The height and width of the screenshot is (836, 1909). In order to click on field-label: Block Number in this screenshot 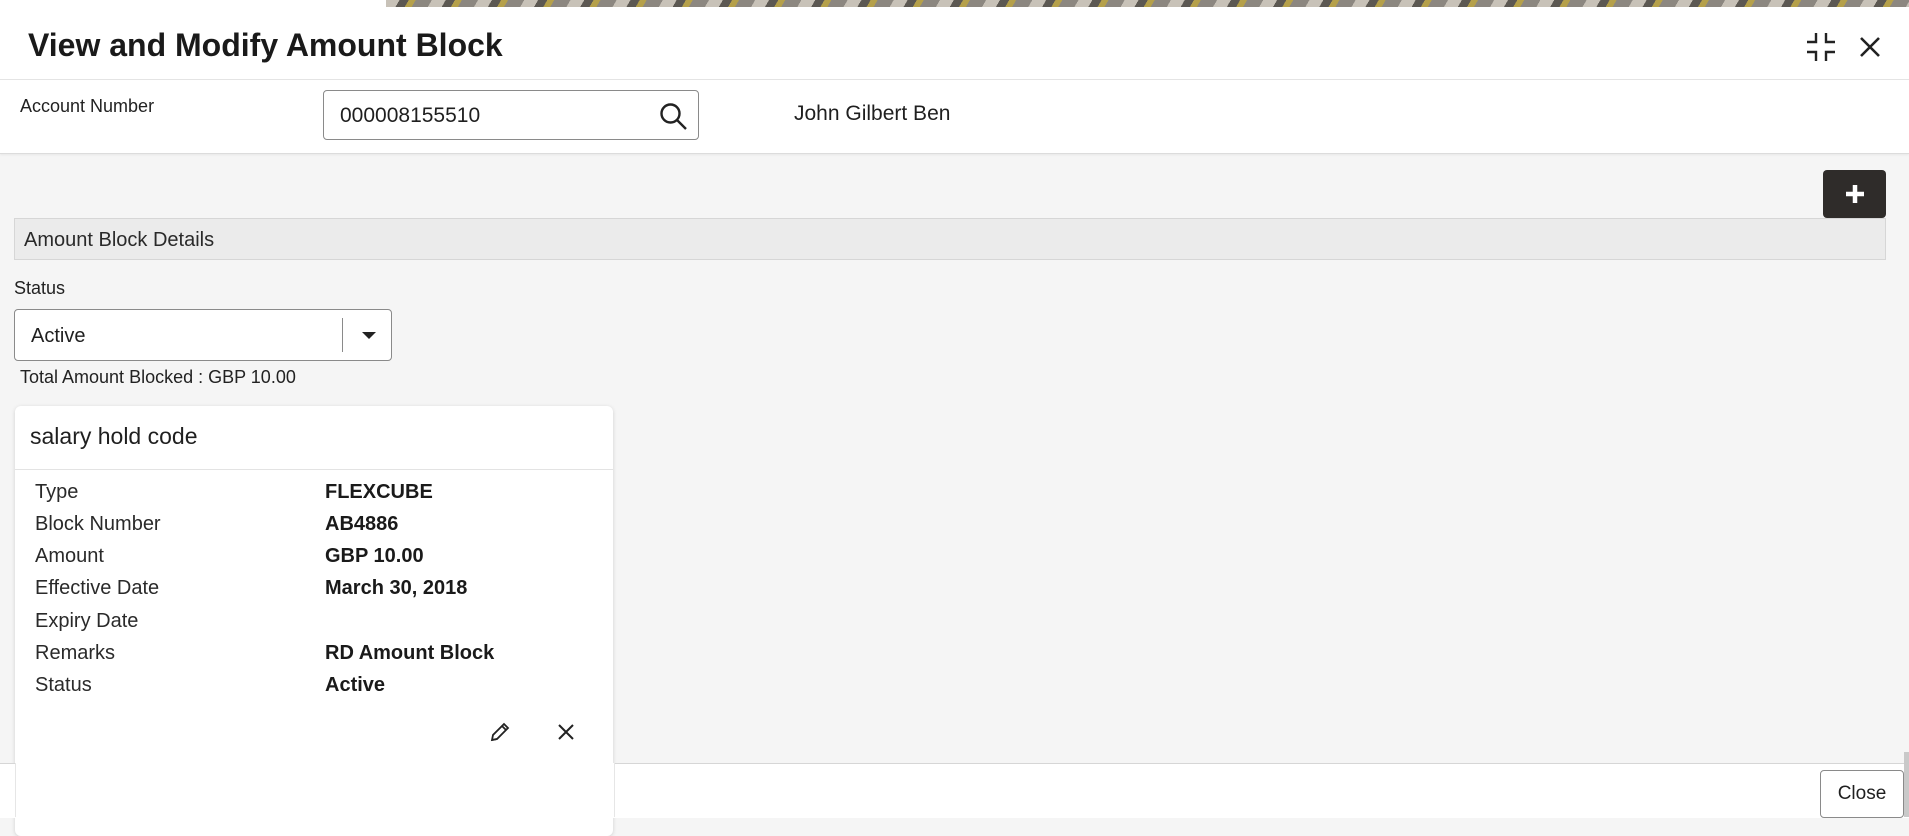, I will do `click(98, 524)`.